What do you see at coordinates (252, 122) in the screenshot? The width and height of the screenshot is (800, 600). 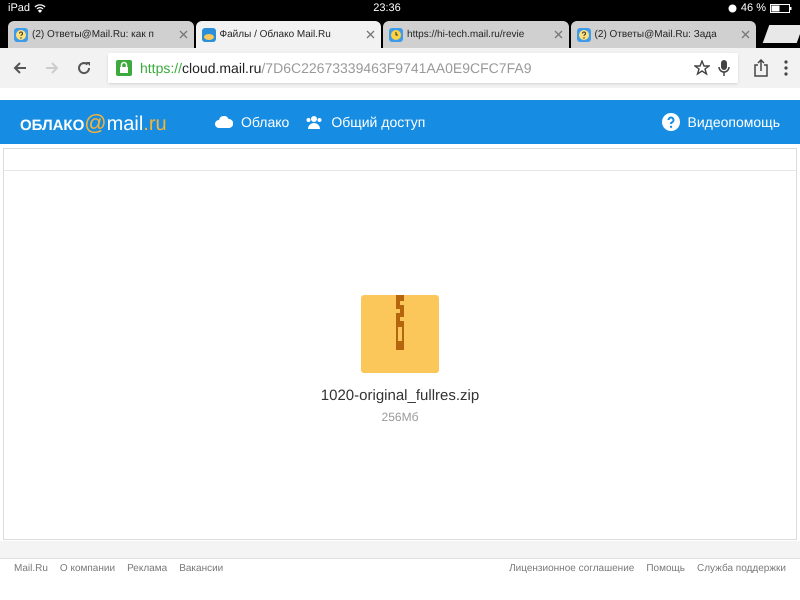 I see `nav-link: Облако` at bounding box center [252, 122].